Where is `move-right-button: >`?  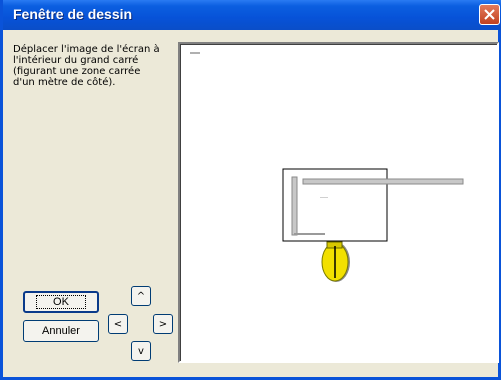
move-right-button: > is located at coordinates (163, 324).